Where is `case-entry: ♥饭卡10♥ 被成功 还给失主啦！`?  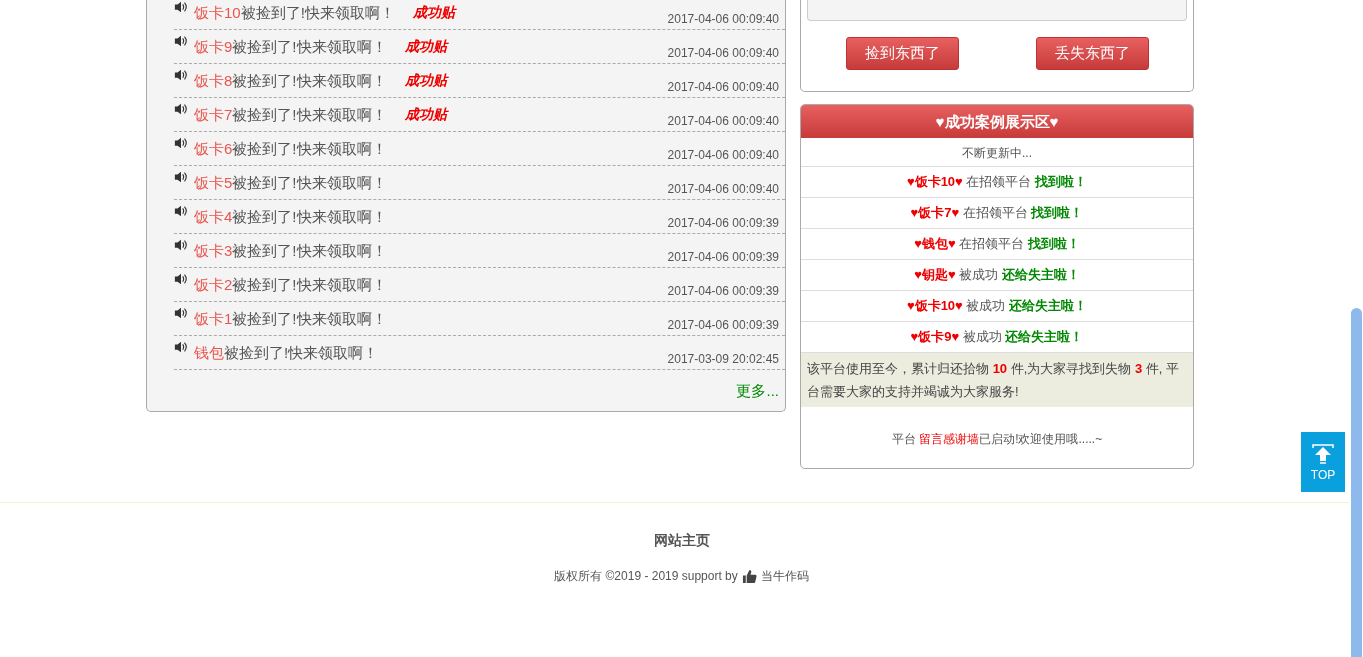 case-entry: ♥饭卡10♥ 被成功 还给失主啦！ is located at coordinates (997, 306).